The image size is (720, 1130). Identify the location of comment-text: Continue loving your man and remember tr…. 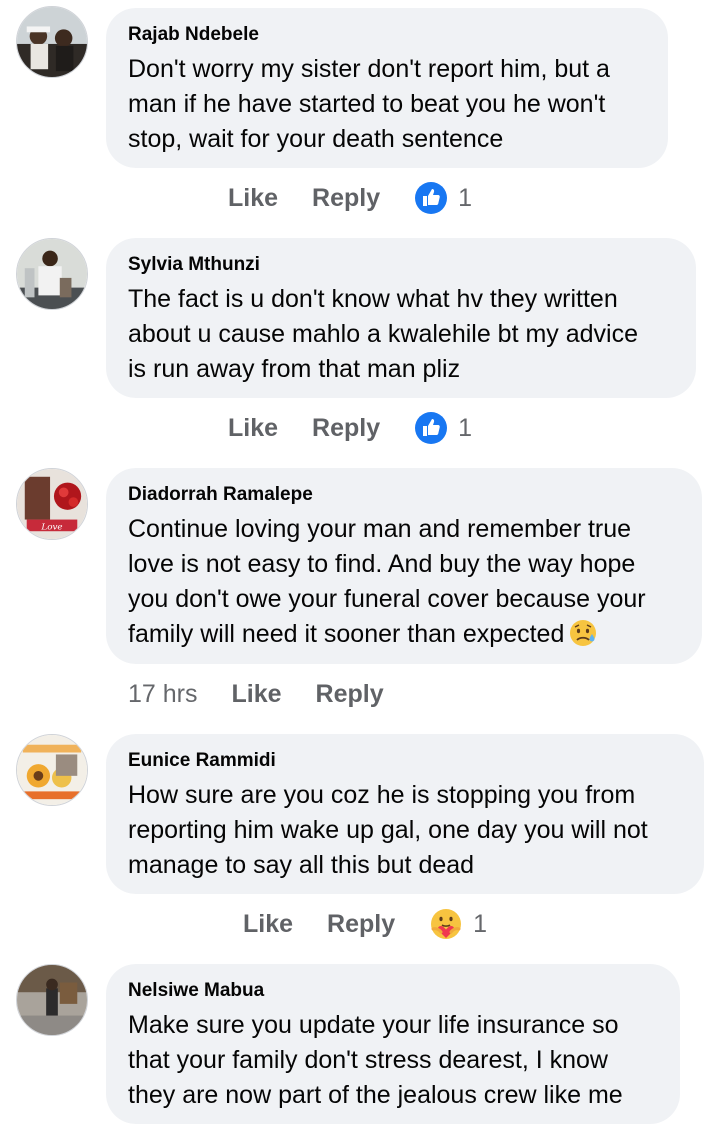
(387, 581).